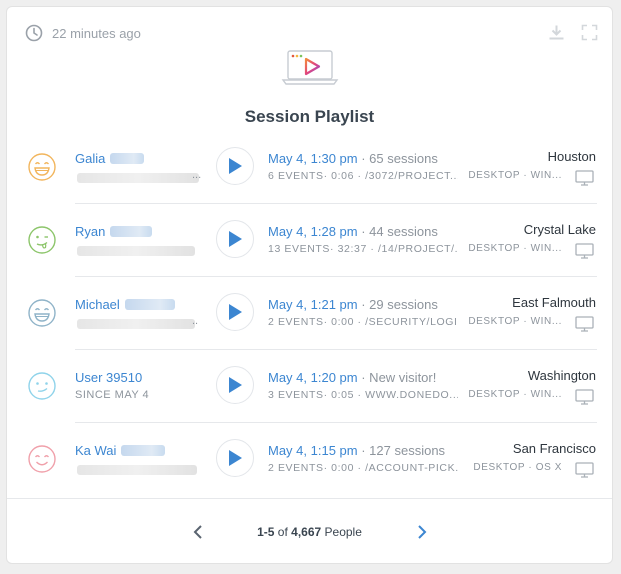  Describe the element at coordinates (90, 158) in the screenshot. I see `user-name: Galia` at that location.